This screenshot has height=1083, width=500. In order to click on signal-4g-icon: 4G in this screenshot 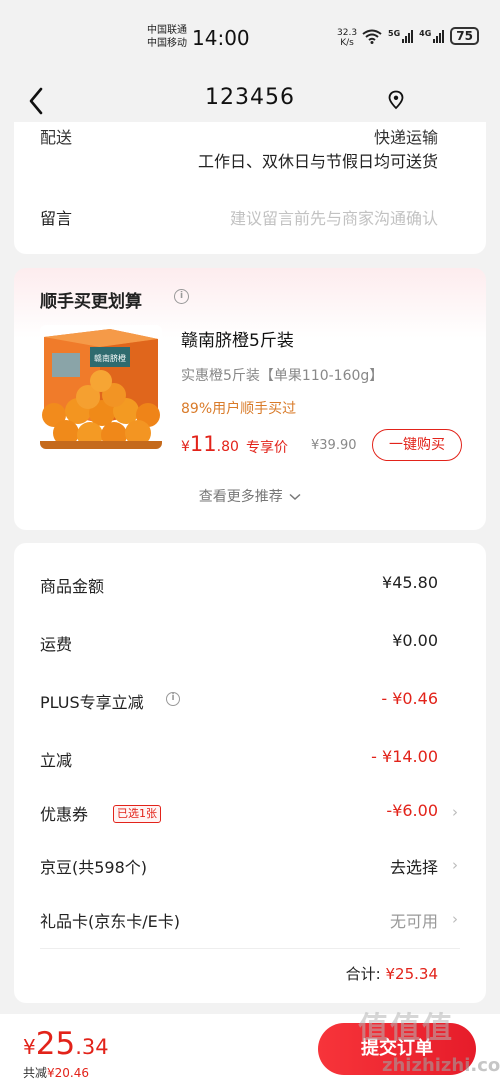, I will do `click(432, 36)`.